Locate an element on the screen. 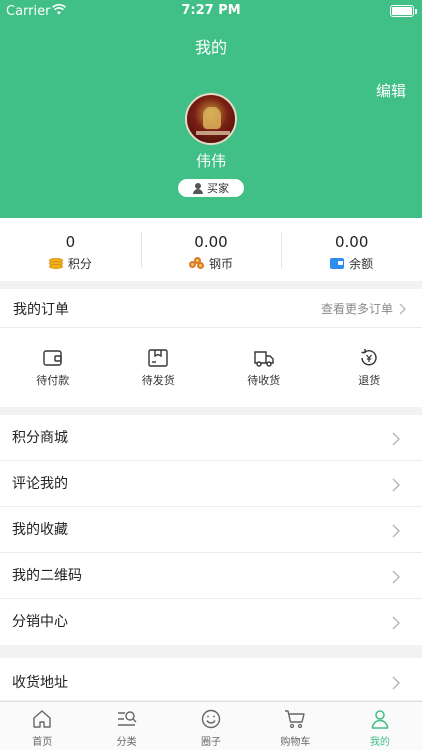 This screenshot has height=750, width=422. username: 伟伟 is located at coordinates (210, 161).